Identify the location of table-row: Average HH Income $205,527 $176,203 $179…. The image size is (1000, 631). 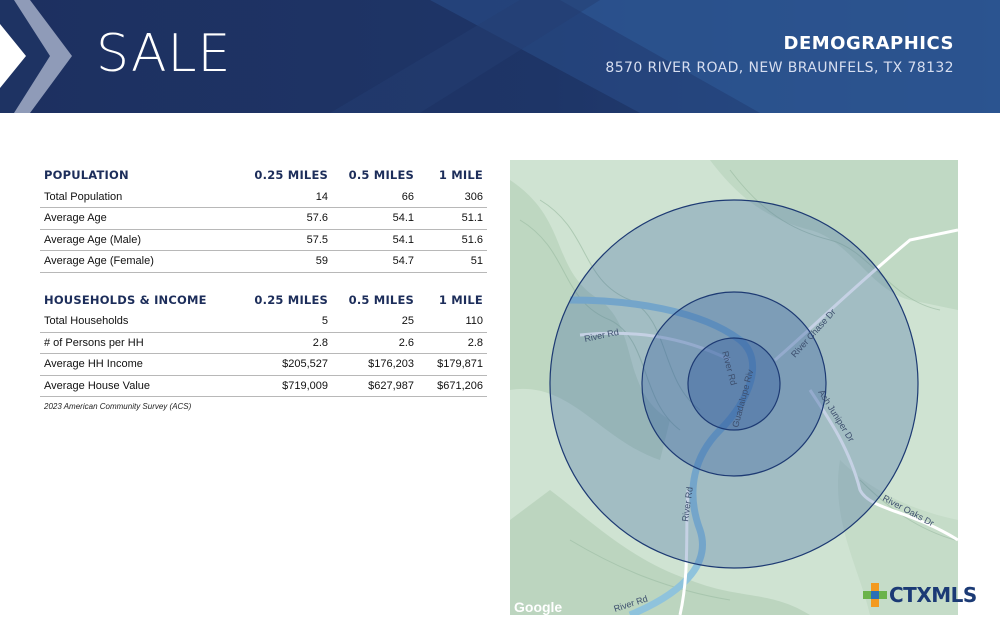
(263, 364).